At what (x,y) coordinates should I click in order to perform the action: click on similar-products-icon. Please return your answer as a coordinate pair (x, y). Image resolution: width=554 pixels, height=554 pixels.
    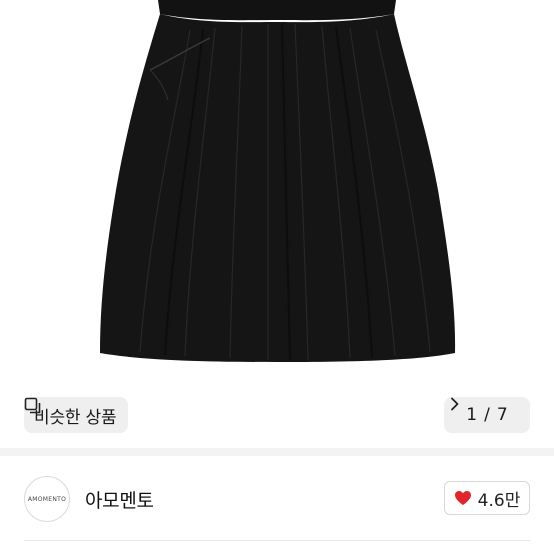
    Looking at the image, I should click on (32, 405).